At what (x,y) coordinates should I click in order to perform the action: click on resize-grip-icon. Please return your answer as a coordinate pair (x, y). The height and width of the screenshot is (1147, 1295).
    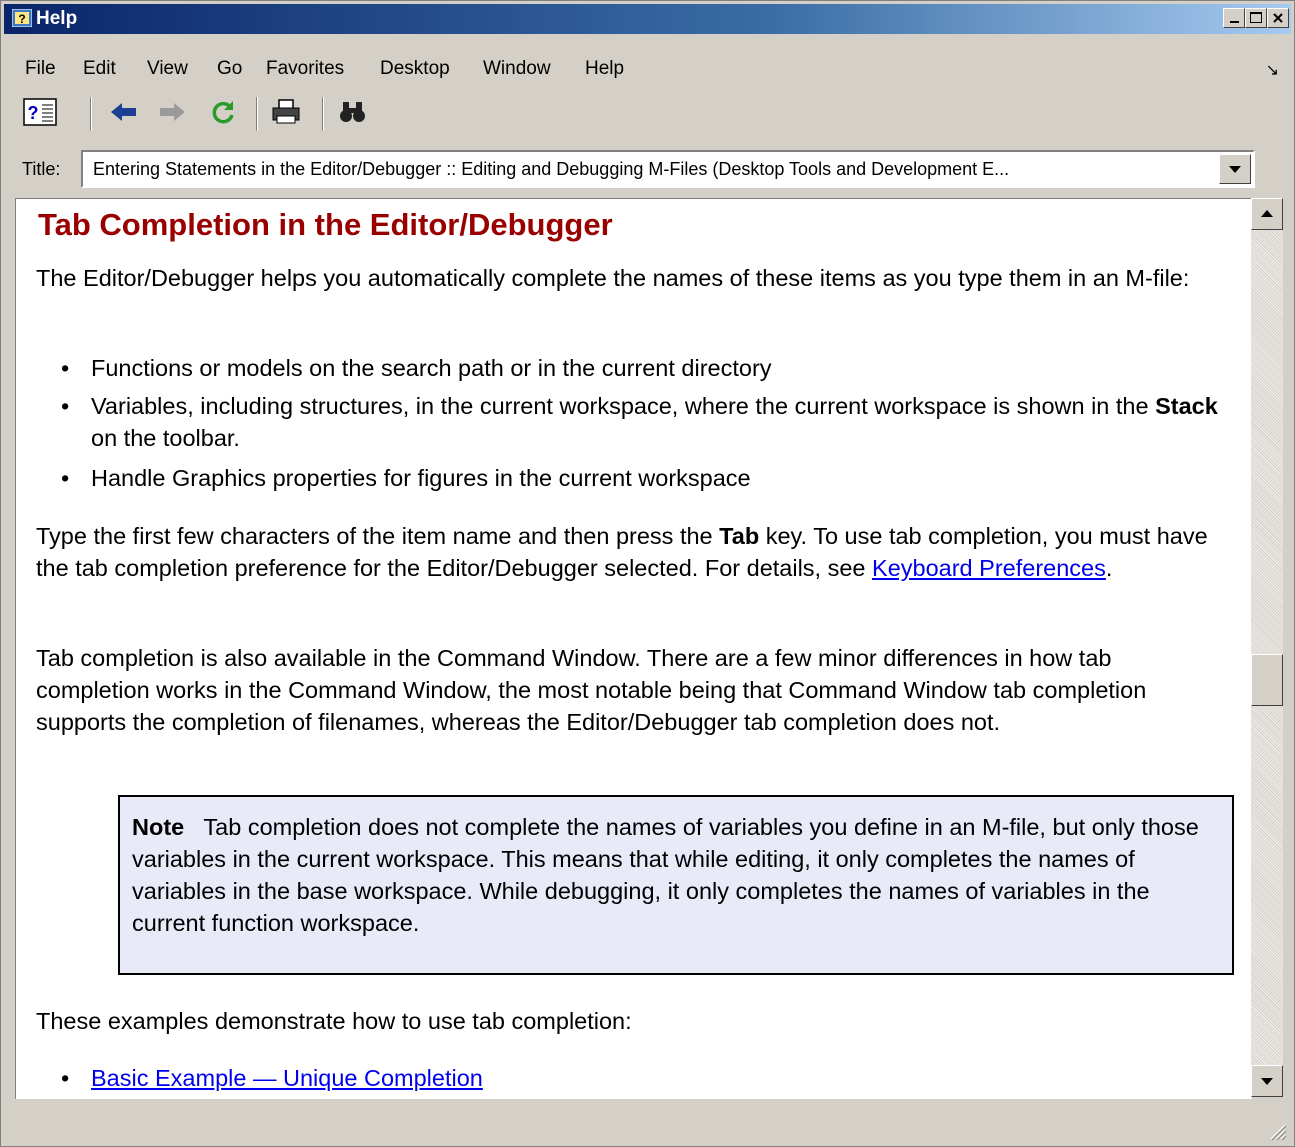
    Looking at the image, I should click on (1277, 1131).